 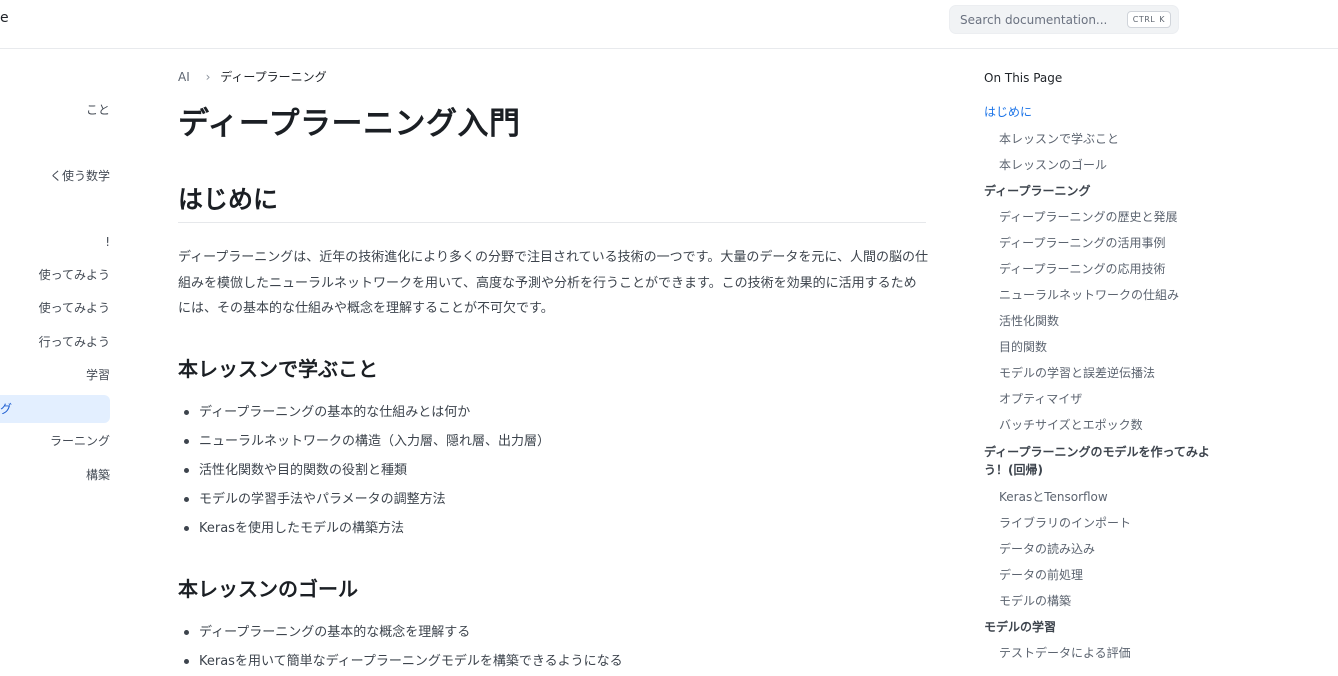 I want to click on toc-link: 本レッスンのゴール, so click(x=1053, y=164).